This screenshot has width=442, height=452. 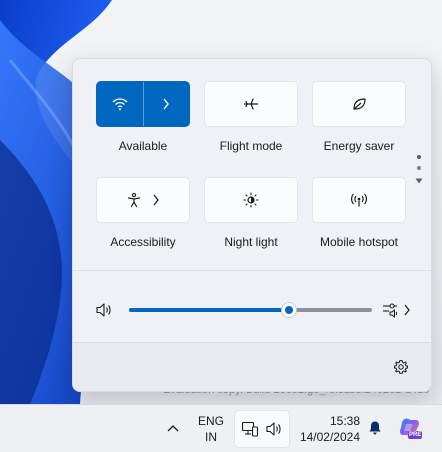 I want to click on clock-date: 14/02/2024, so click(x=329, y=437).